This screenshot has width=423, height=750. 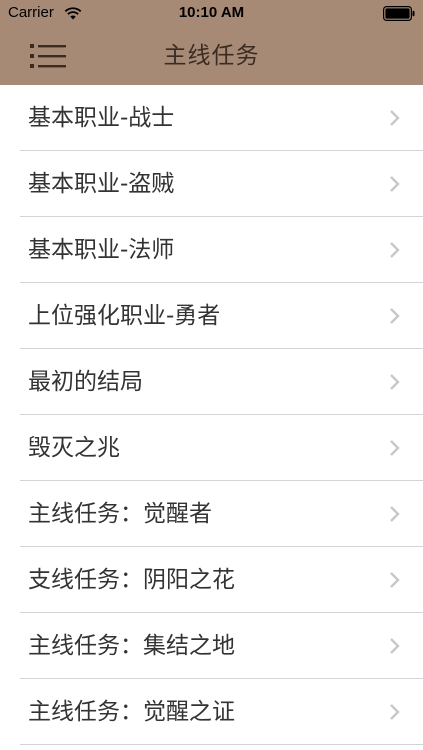 I want to click on battery-icon, so click(x=399, y=13).